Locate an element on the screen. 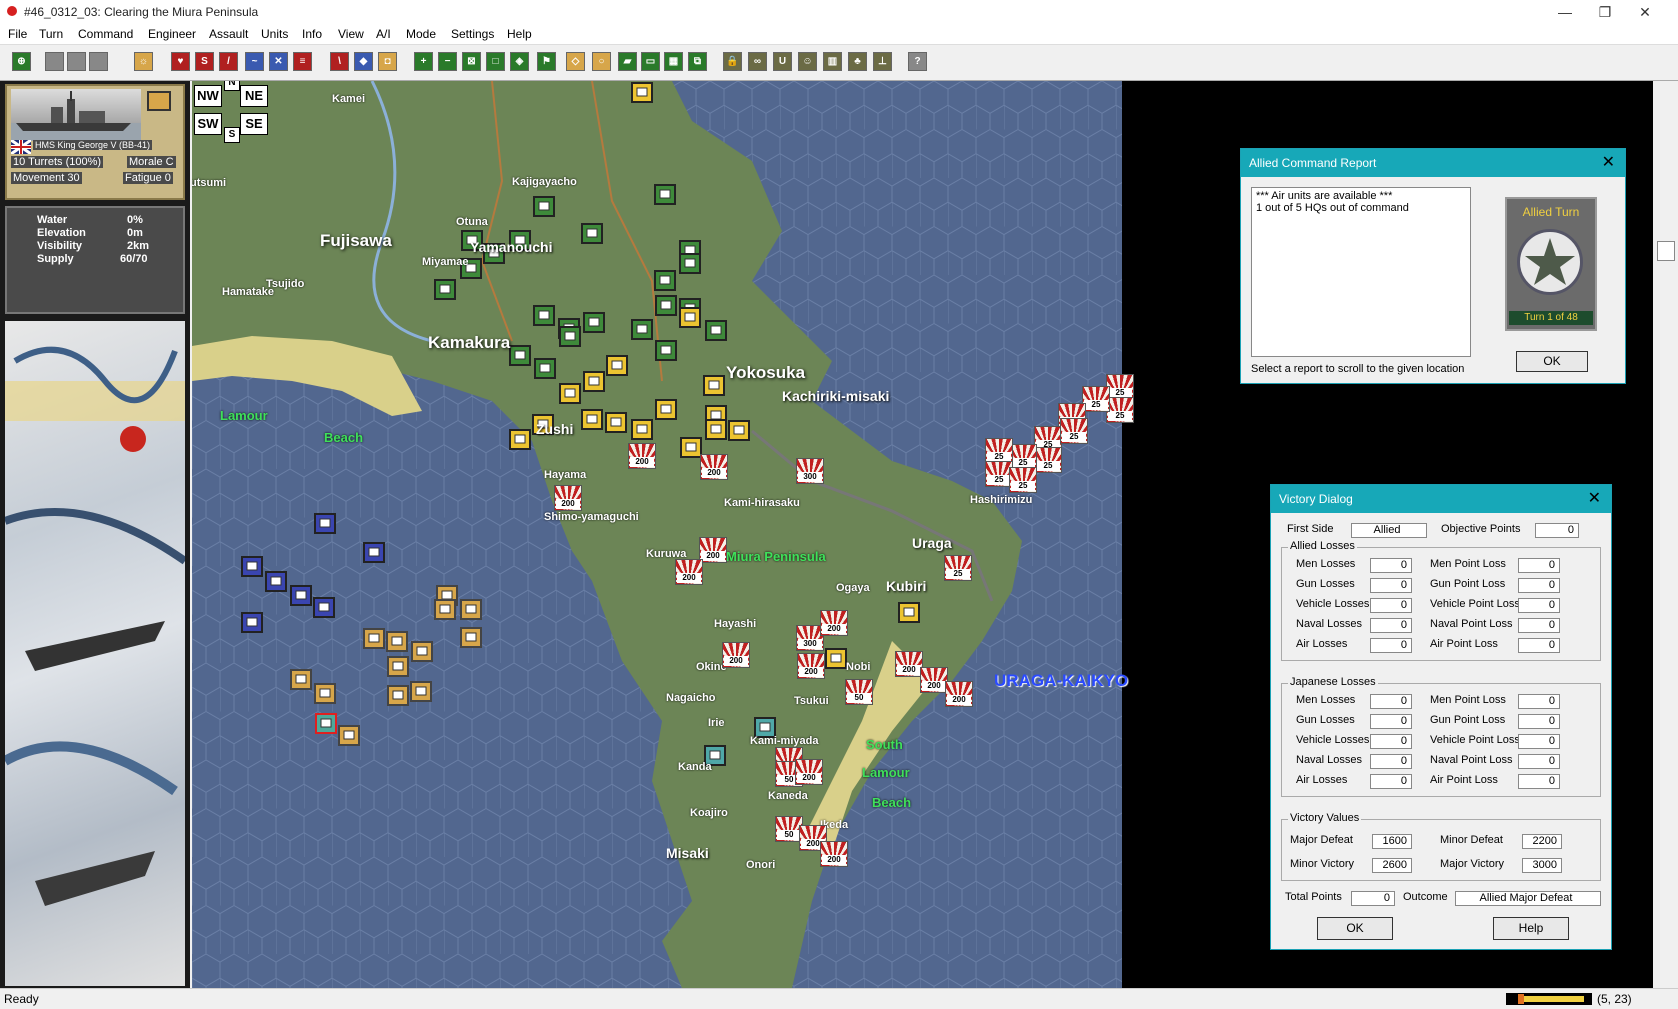 This screenshot has width=1678, height=1009. open-icon is located at coordinates (76, 61).